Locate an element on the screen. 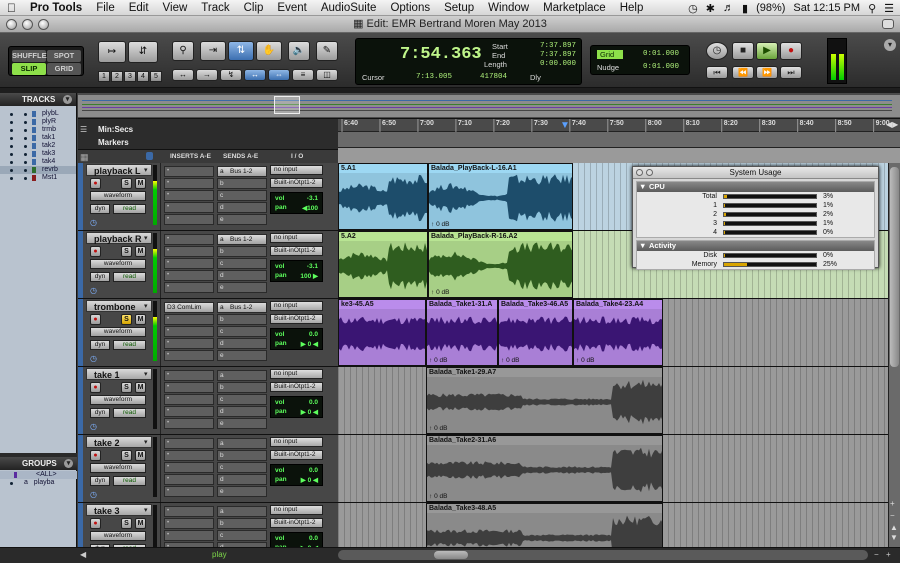 Image resolution: width=900 pixels, height=563 pixels. track-name: trombone is located at coordinates (119, 306).